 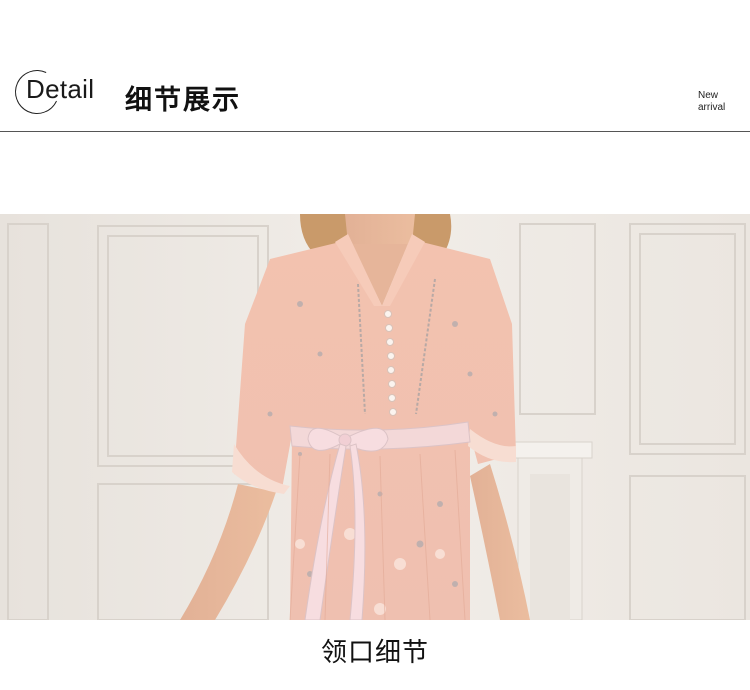 I want to click on new-arrival-badge: New arrival, so click(x=711, y=102).